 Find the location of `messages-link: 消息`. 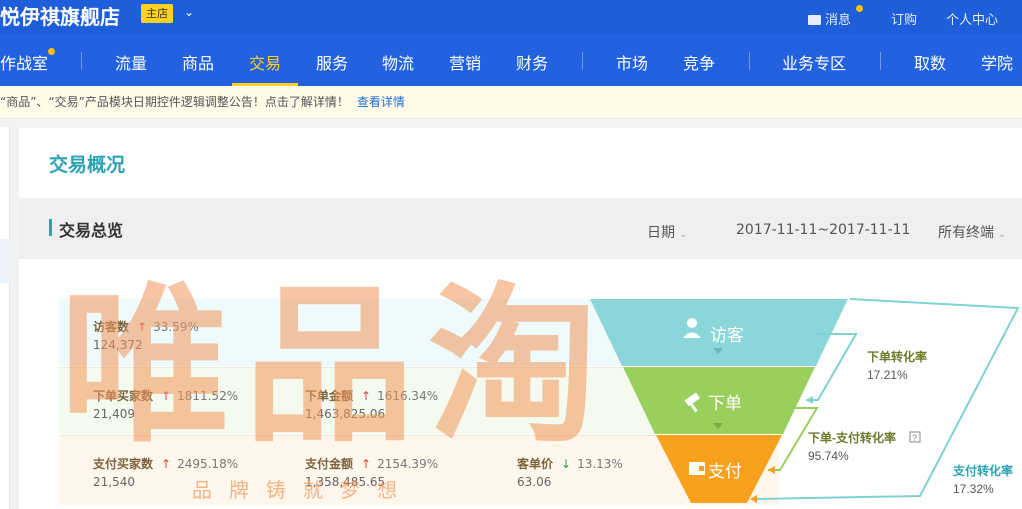

messages-link: 消息 is located at coordinates (829, 18).